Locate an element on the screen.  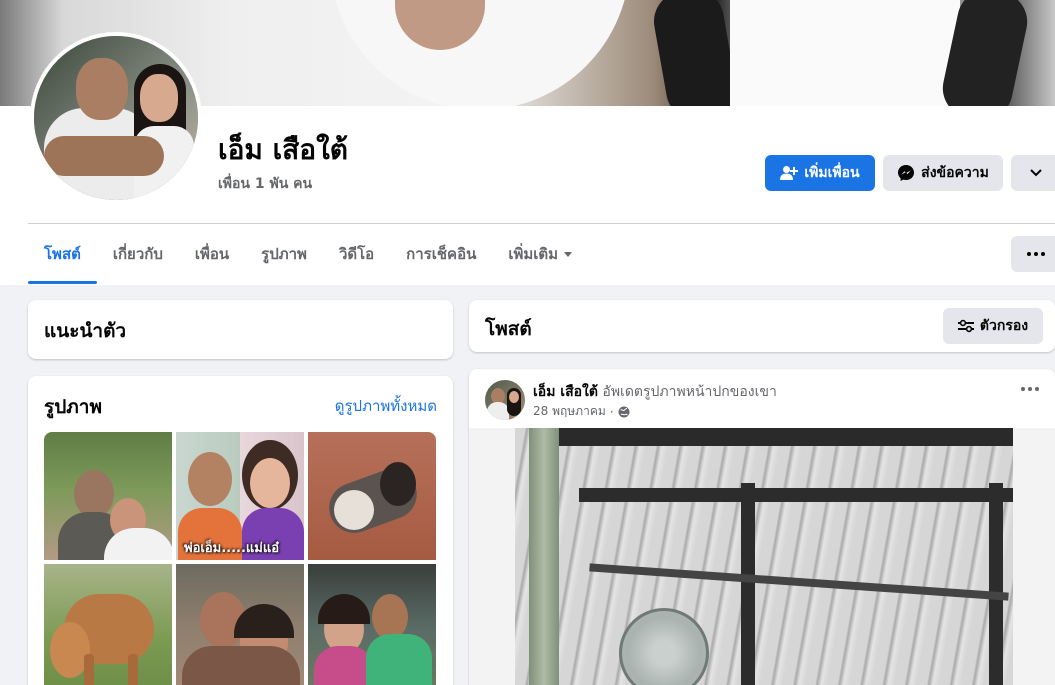
add-friend-label: เพิ่มเพื่อน is located at coordinates (832, 173).